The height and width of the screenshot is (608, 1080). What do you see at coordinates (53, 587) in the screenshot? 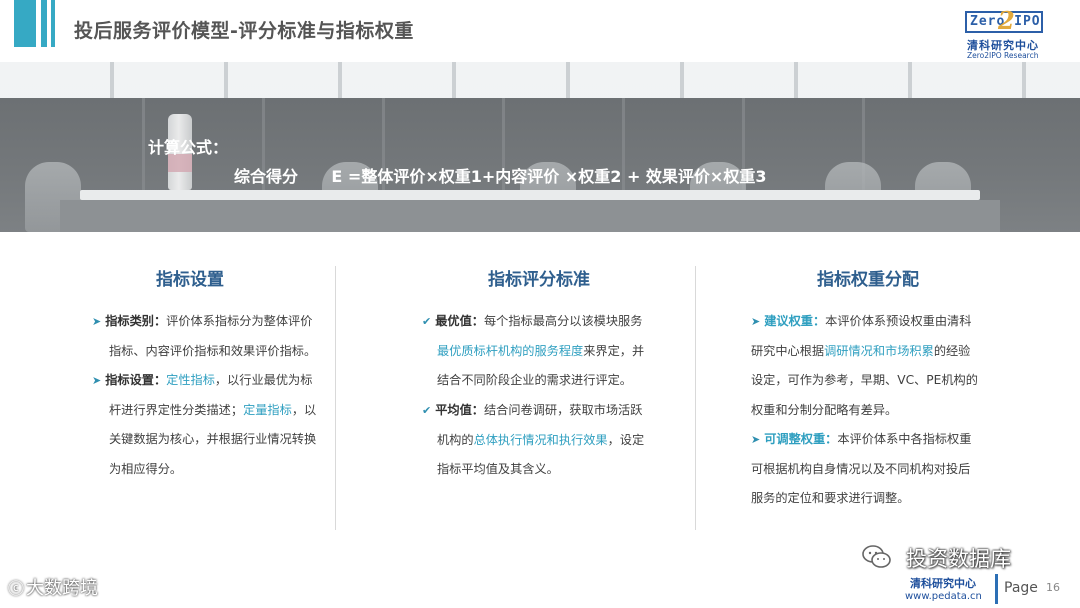
I see `corner-watermark: ⓒ 大数跨境` at bounding box center [53, 587].